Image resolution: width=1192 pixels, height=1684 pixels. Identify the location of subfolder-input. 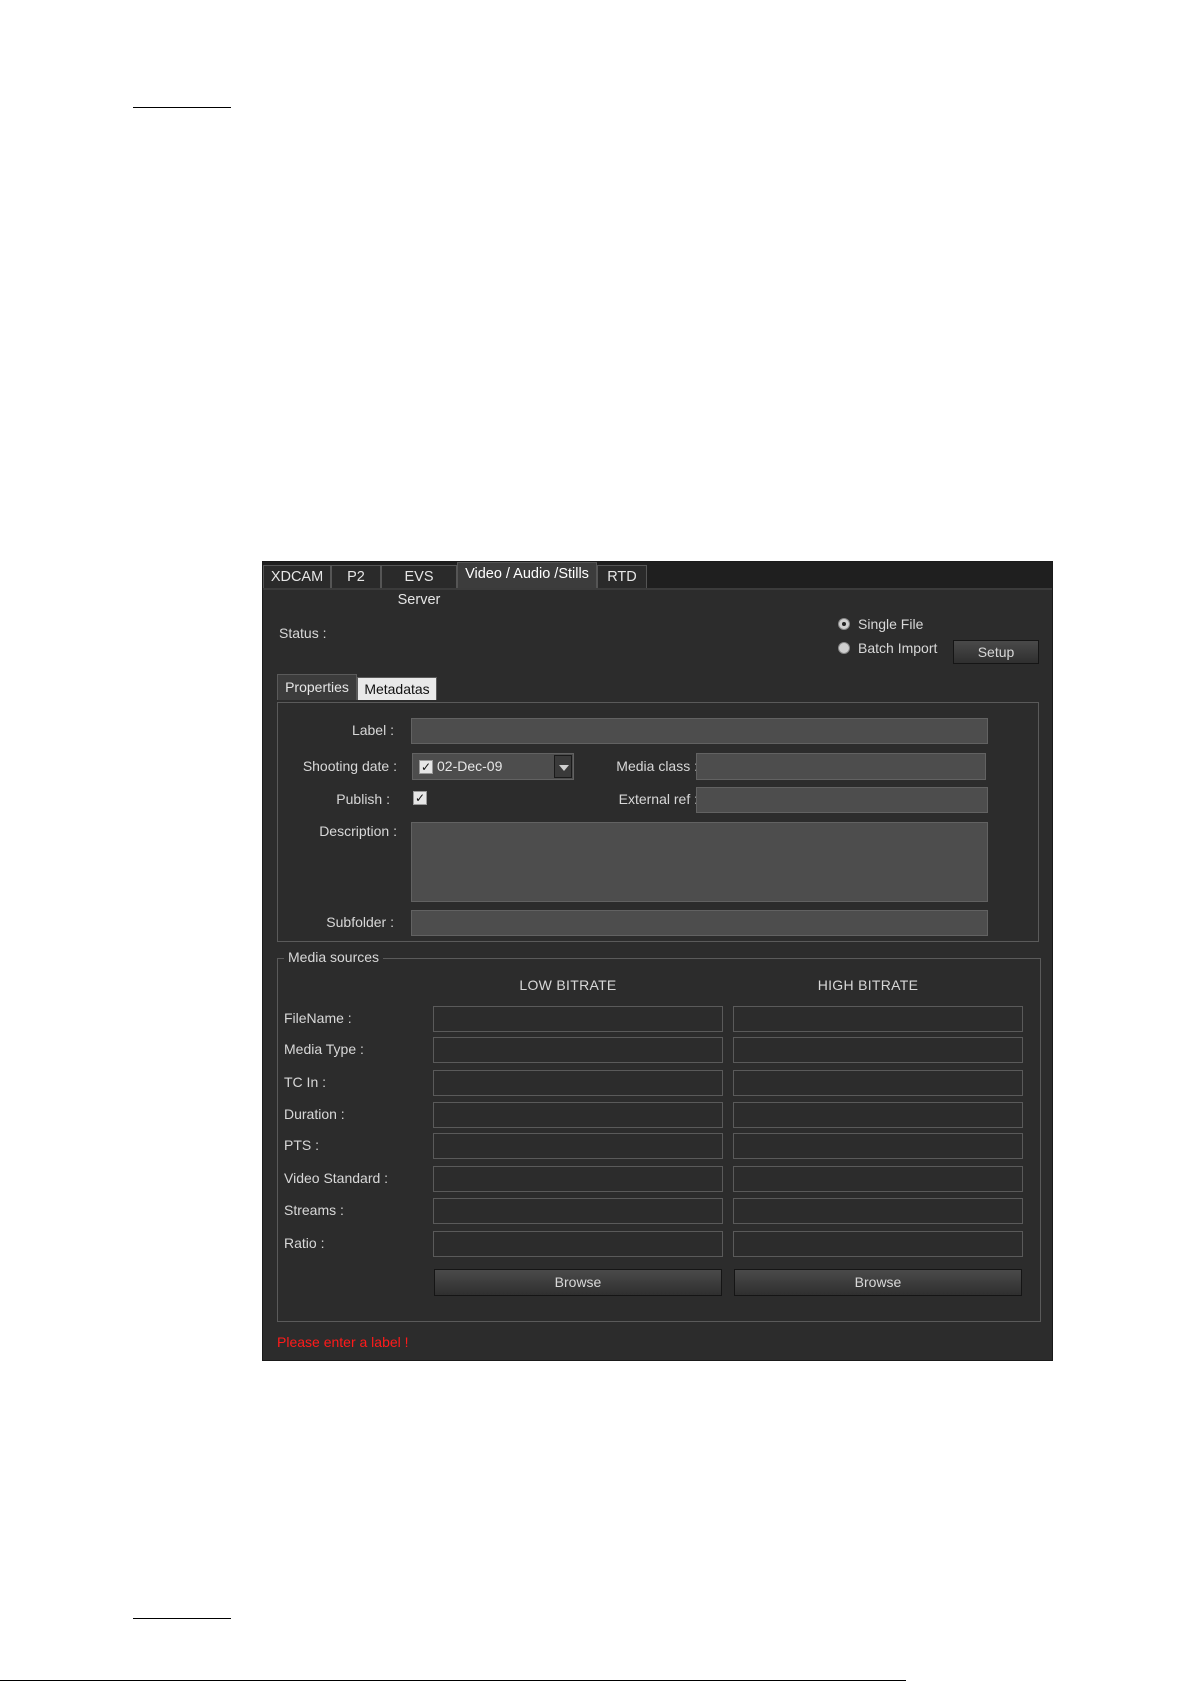
(699, 923).